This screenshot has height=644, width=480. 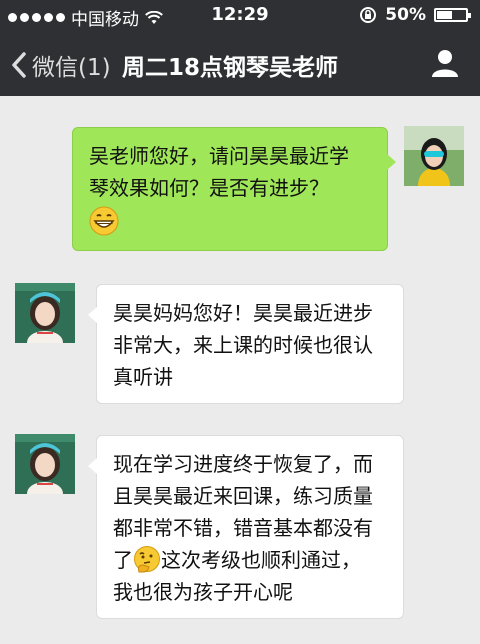 I want to click on back-label: 微信(1), so click(x=71, y=68).